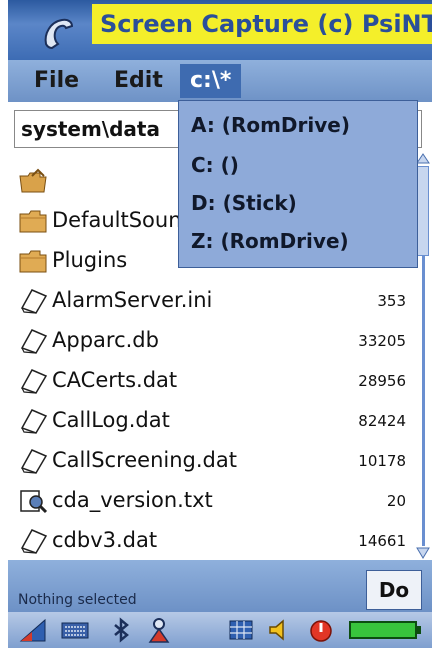 The image size is (432, 648). I want to click on drive-option-a: A: (RomDrive), so click(270, 125).